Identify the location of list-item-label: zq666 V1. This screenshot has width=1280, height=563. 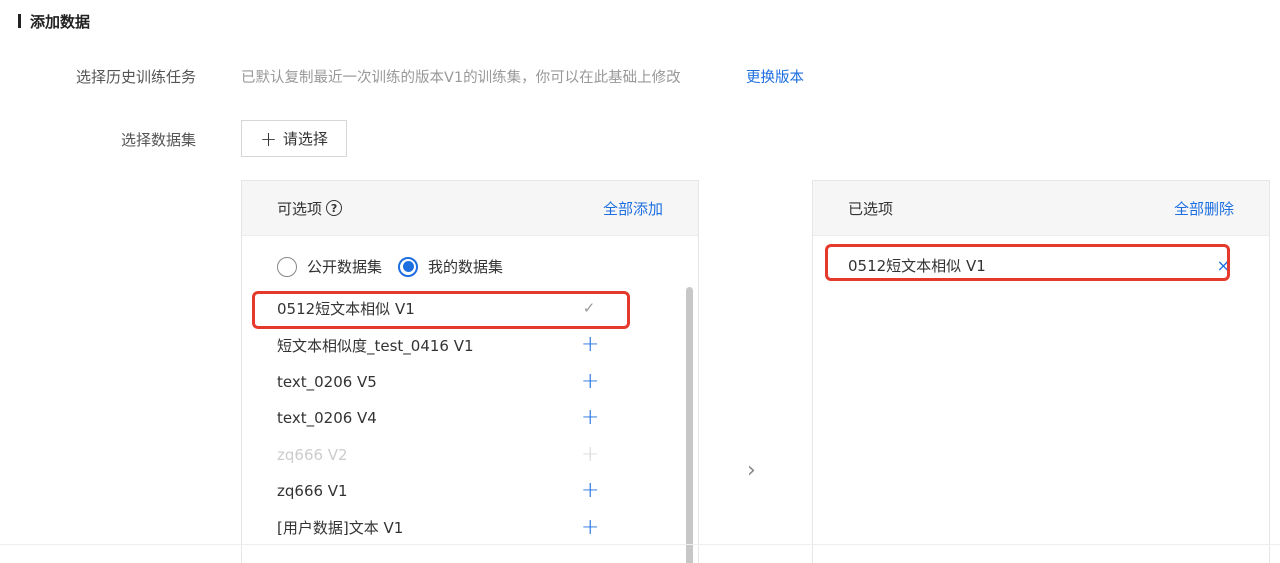
(312, 491).